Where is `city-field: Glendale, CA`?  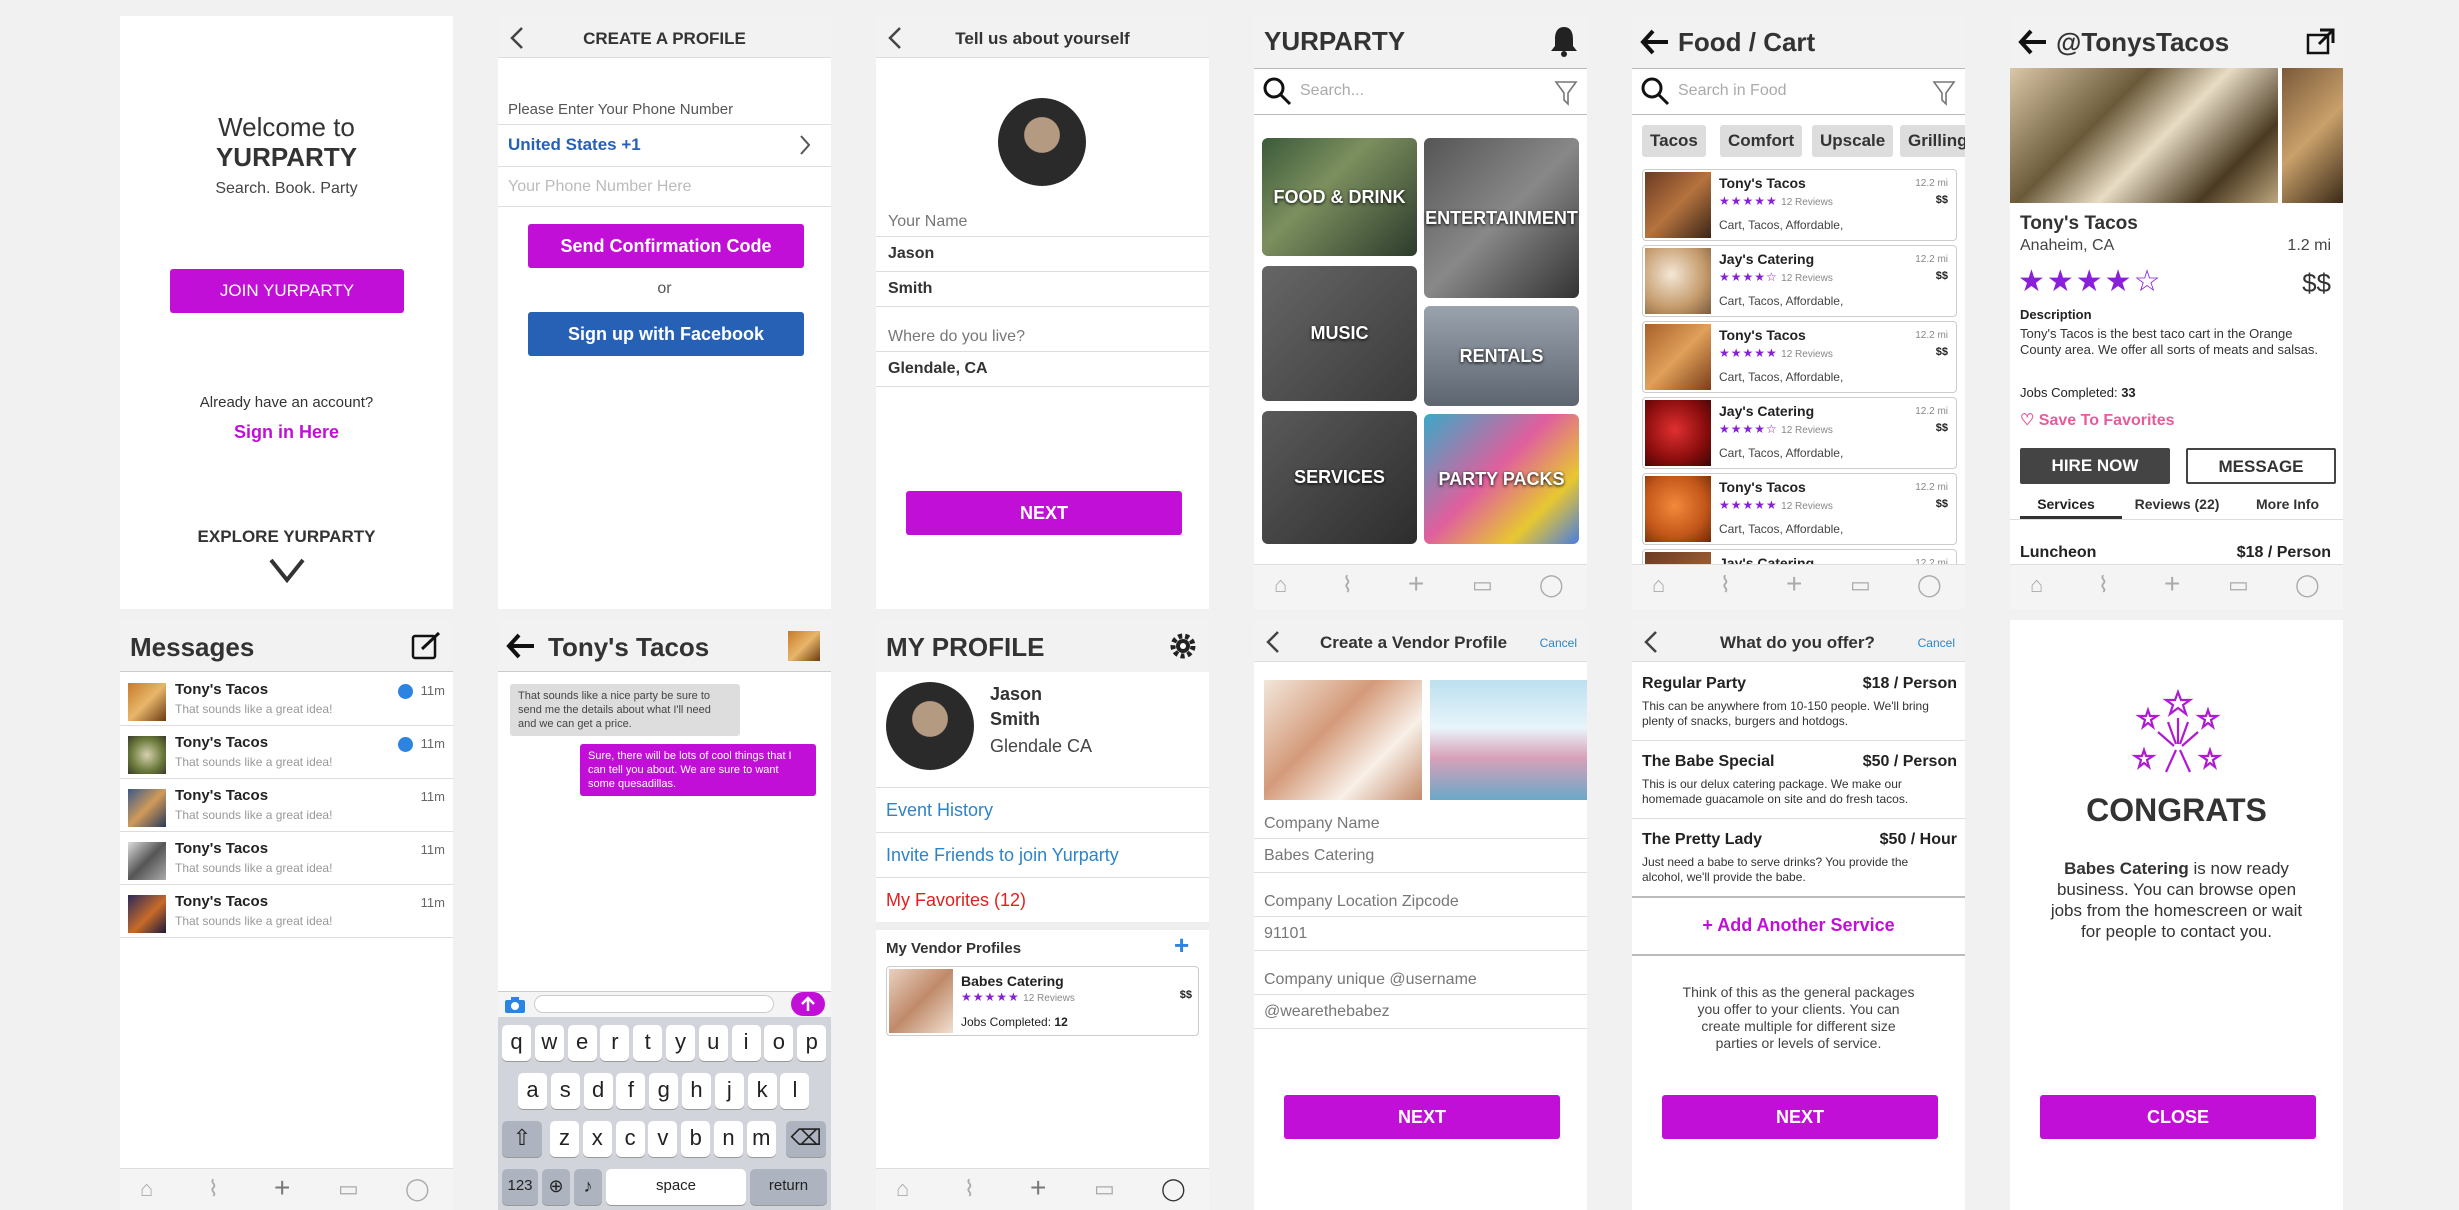
city-field: Glendale, CA is located at coordinates (938, 369).